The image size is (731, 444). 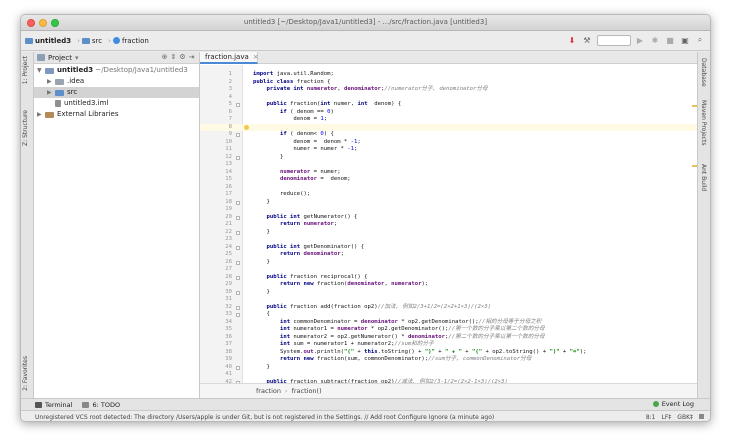 What do you see at coordinates (703, 72) in the screenshot?
I see `tab-database: Database` at bounding box center [703, 72].